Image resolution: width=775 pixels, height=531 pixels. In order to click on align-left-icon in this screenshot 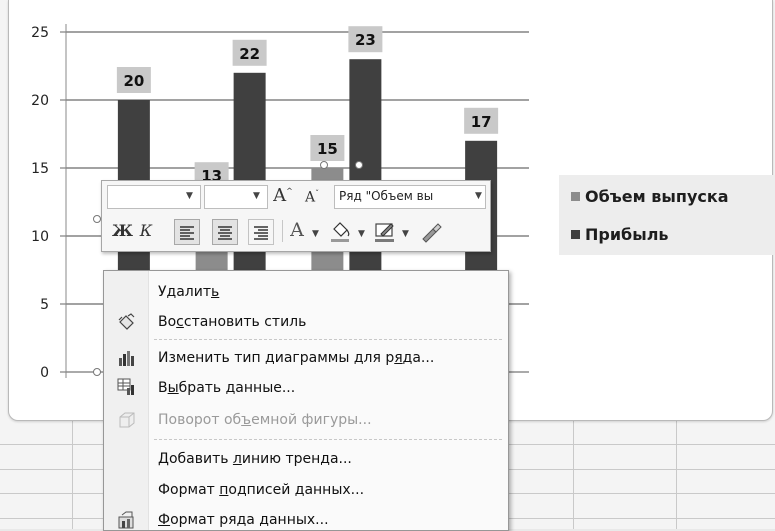, I will do `click(187, 233)`.